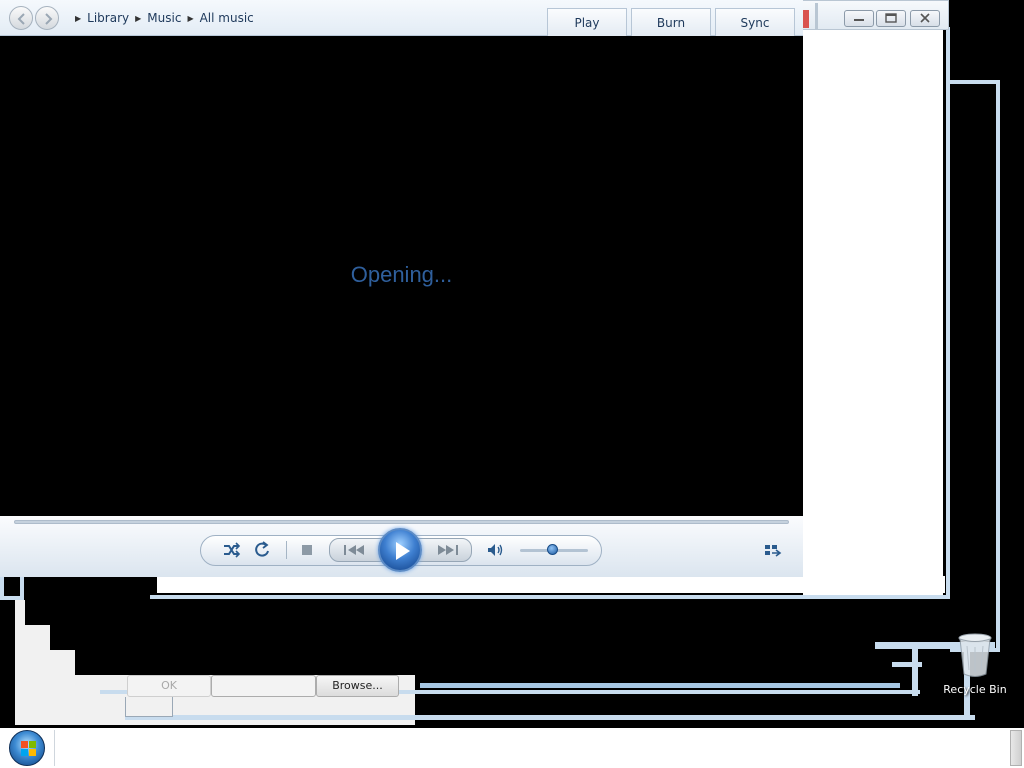 This screenshot has width=1024, height=768. What do you see at coordinates (512, 748) in the screenshot?
I see `taskbar` at bounding box center [512, 748].